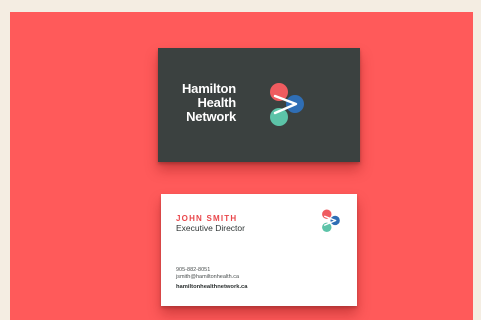  Describe the element at coordinates (211, 116) in the screenshot. I see `brand-line-3: Network` at that location.